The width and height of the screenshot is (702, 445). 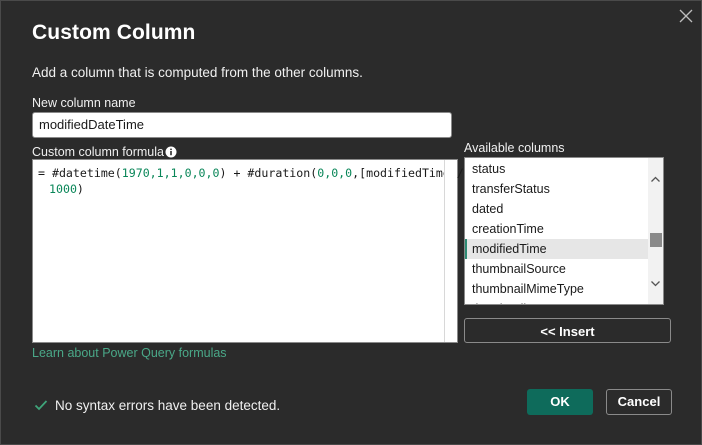 I want to click on formula-token: ), so click(x=80, y=188).